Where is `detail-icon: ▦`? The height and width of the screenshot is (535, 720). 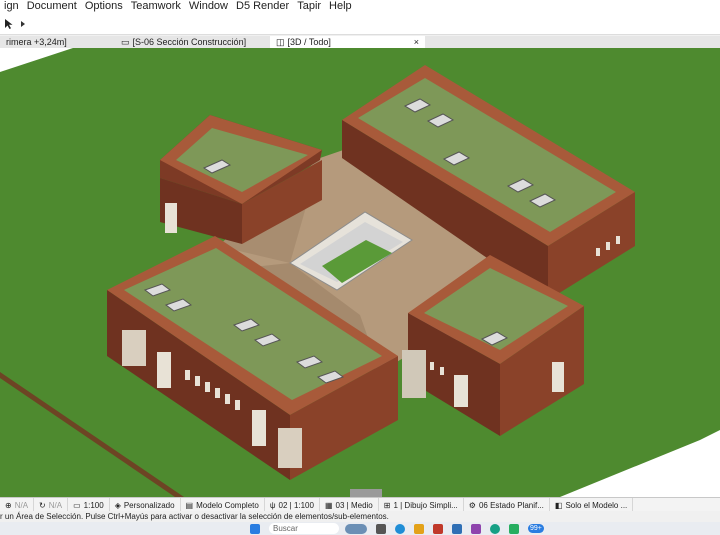
detail-icon: ▦ is located at coordinates (328, 505).